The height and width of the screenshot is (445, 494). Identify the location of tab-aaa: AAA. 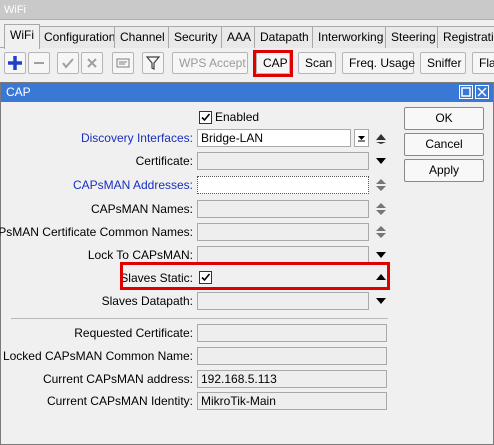
(239, 37).